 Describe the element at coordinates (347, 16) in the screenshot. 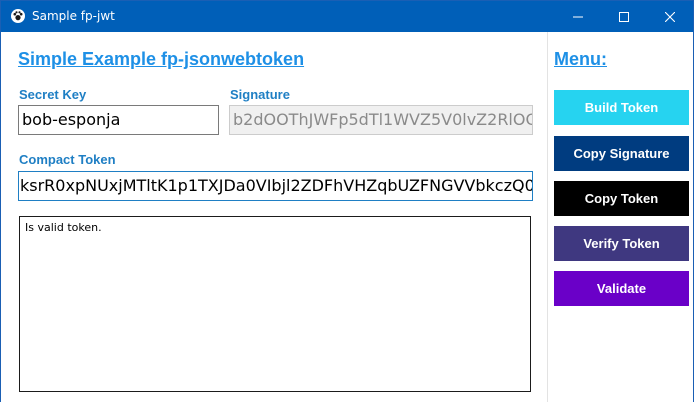

I see `title-bar: Sample fp-jwt` at that location.